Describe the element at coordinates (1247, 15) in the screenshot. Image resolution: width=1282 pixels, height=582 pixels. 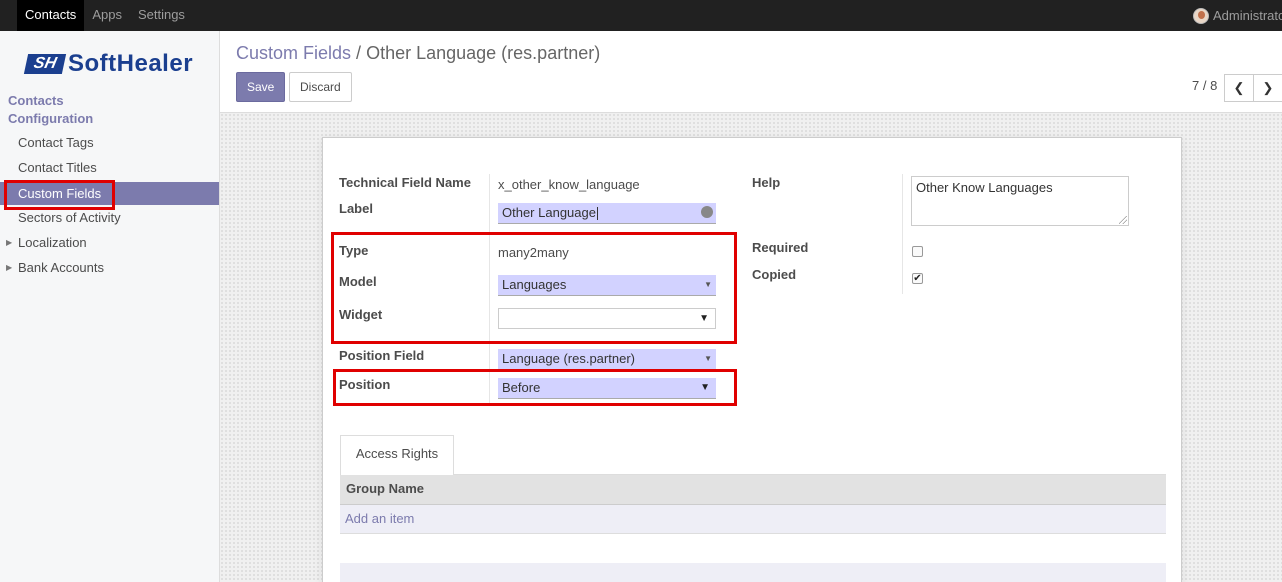
I see `user-name: Administrator` at that location.